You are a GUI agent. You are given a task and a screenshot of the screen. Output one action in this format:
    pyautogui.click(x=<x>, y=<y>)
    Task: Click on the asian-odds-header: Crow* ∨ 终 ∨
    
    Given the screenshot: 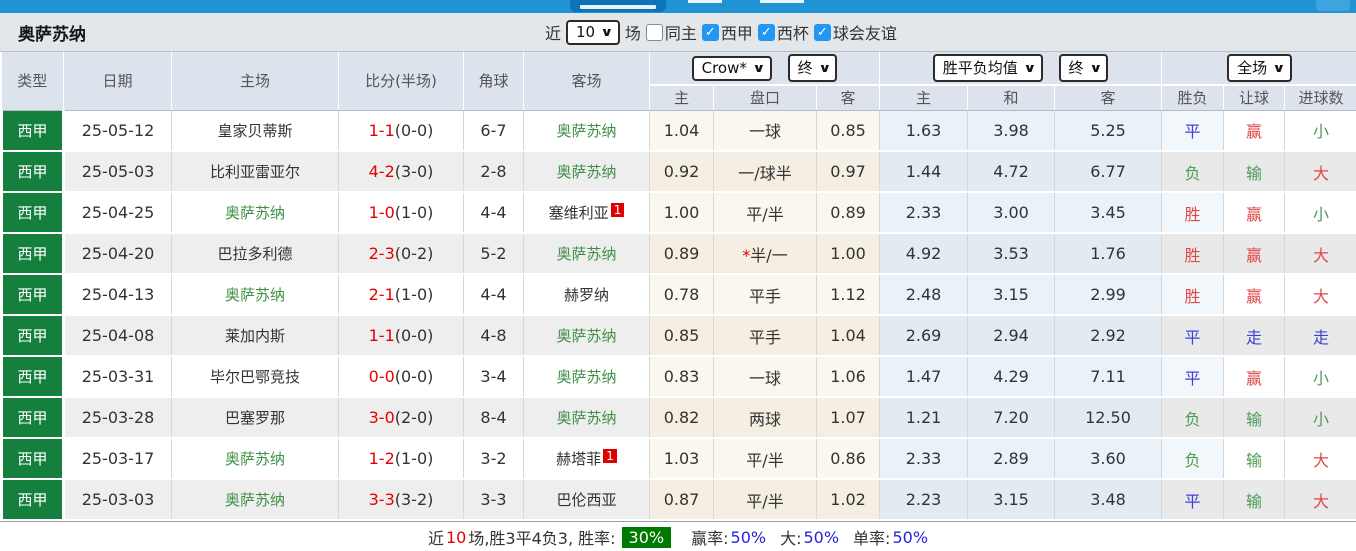 What is the action you would take?
    pyautogui.click(x=765, y=68)
    